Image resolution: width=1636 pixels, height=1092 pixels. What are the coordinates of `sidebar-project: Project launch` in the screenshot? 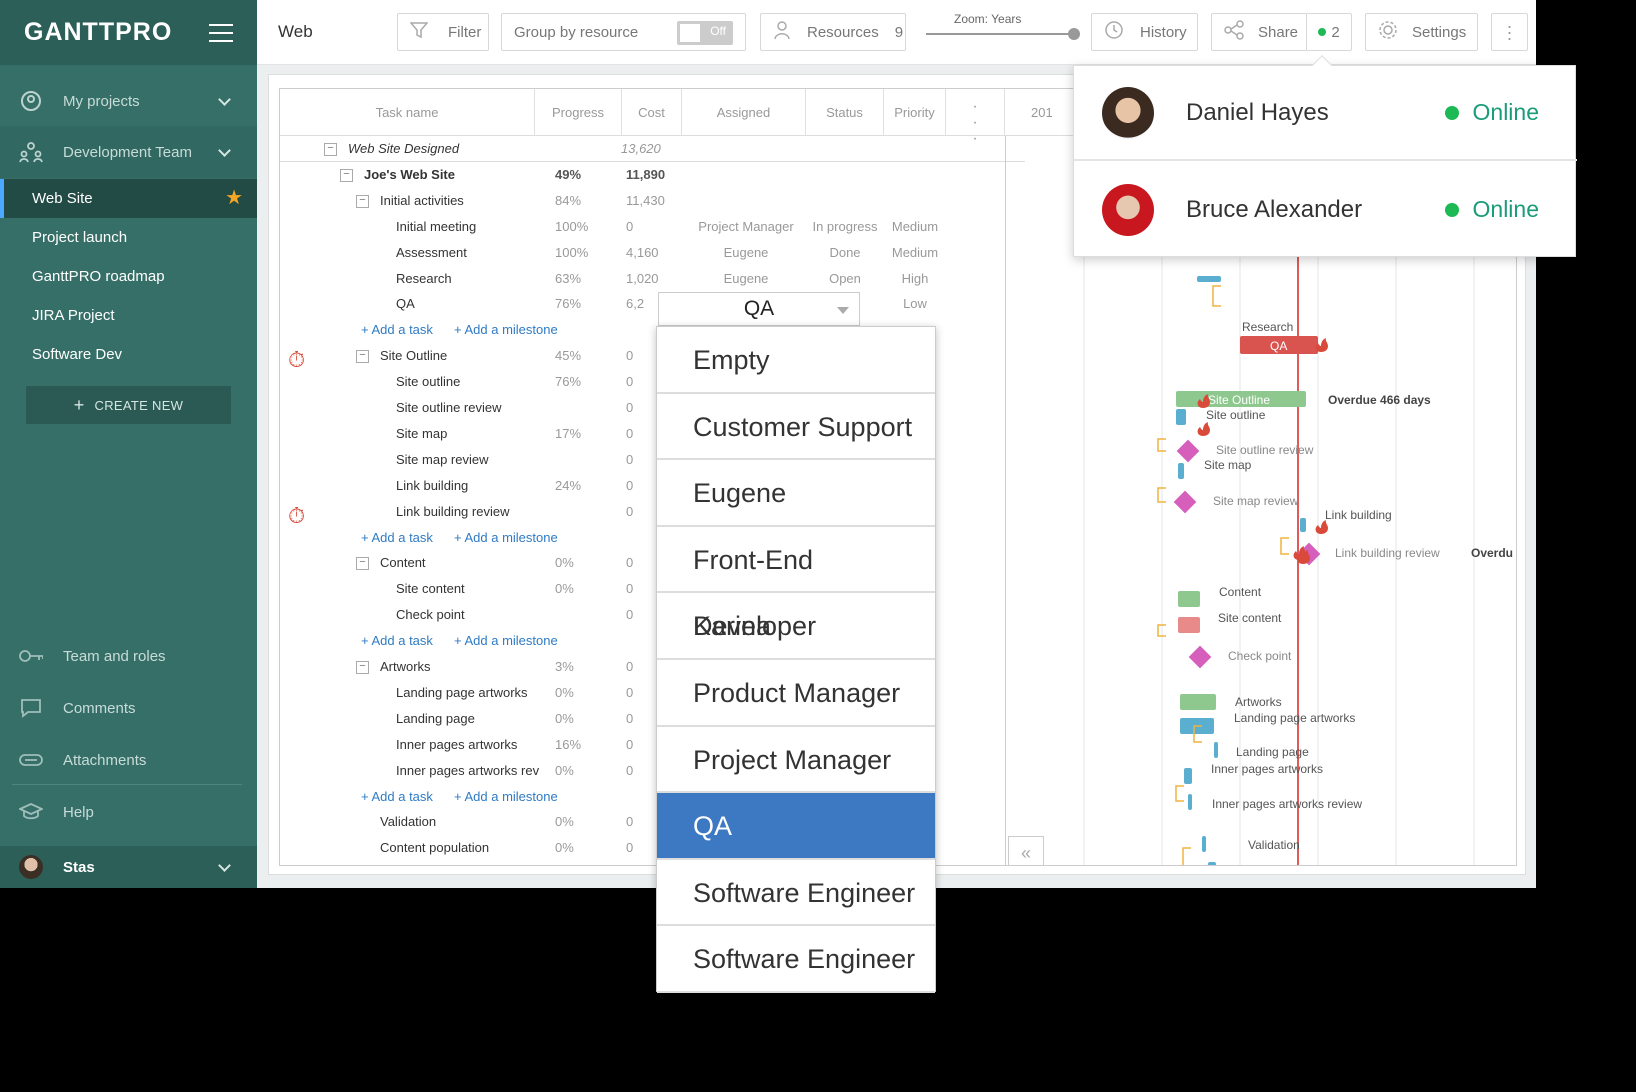 It's located at (128, 237).